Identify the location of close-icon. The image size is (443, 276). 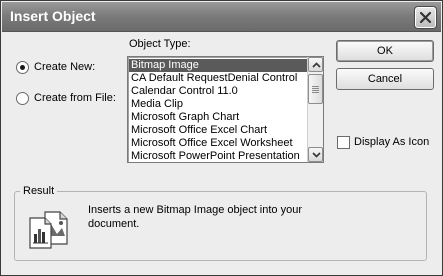
(425, 17).